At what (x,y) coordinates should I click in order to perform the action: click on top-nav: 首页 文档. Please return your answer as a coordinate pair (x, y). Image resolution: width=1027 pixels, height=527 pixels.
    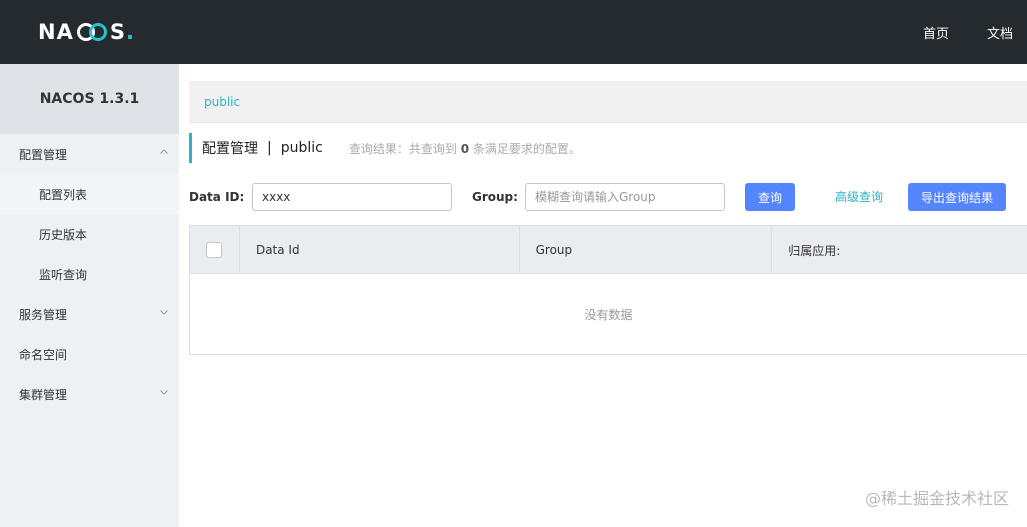
    Looking at the image, I should click on (956, 32).